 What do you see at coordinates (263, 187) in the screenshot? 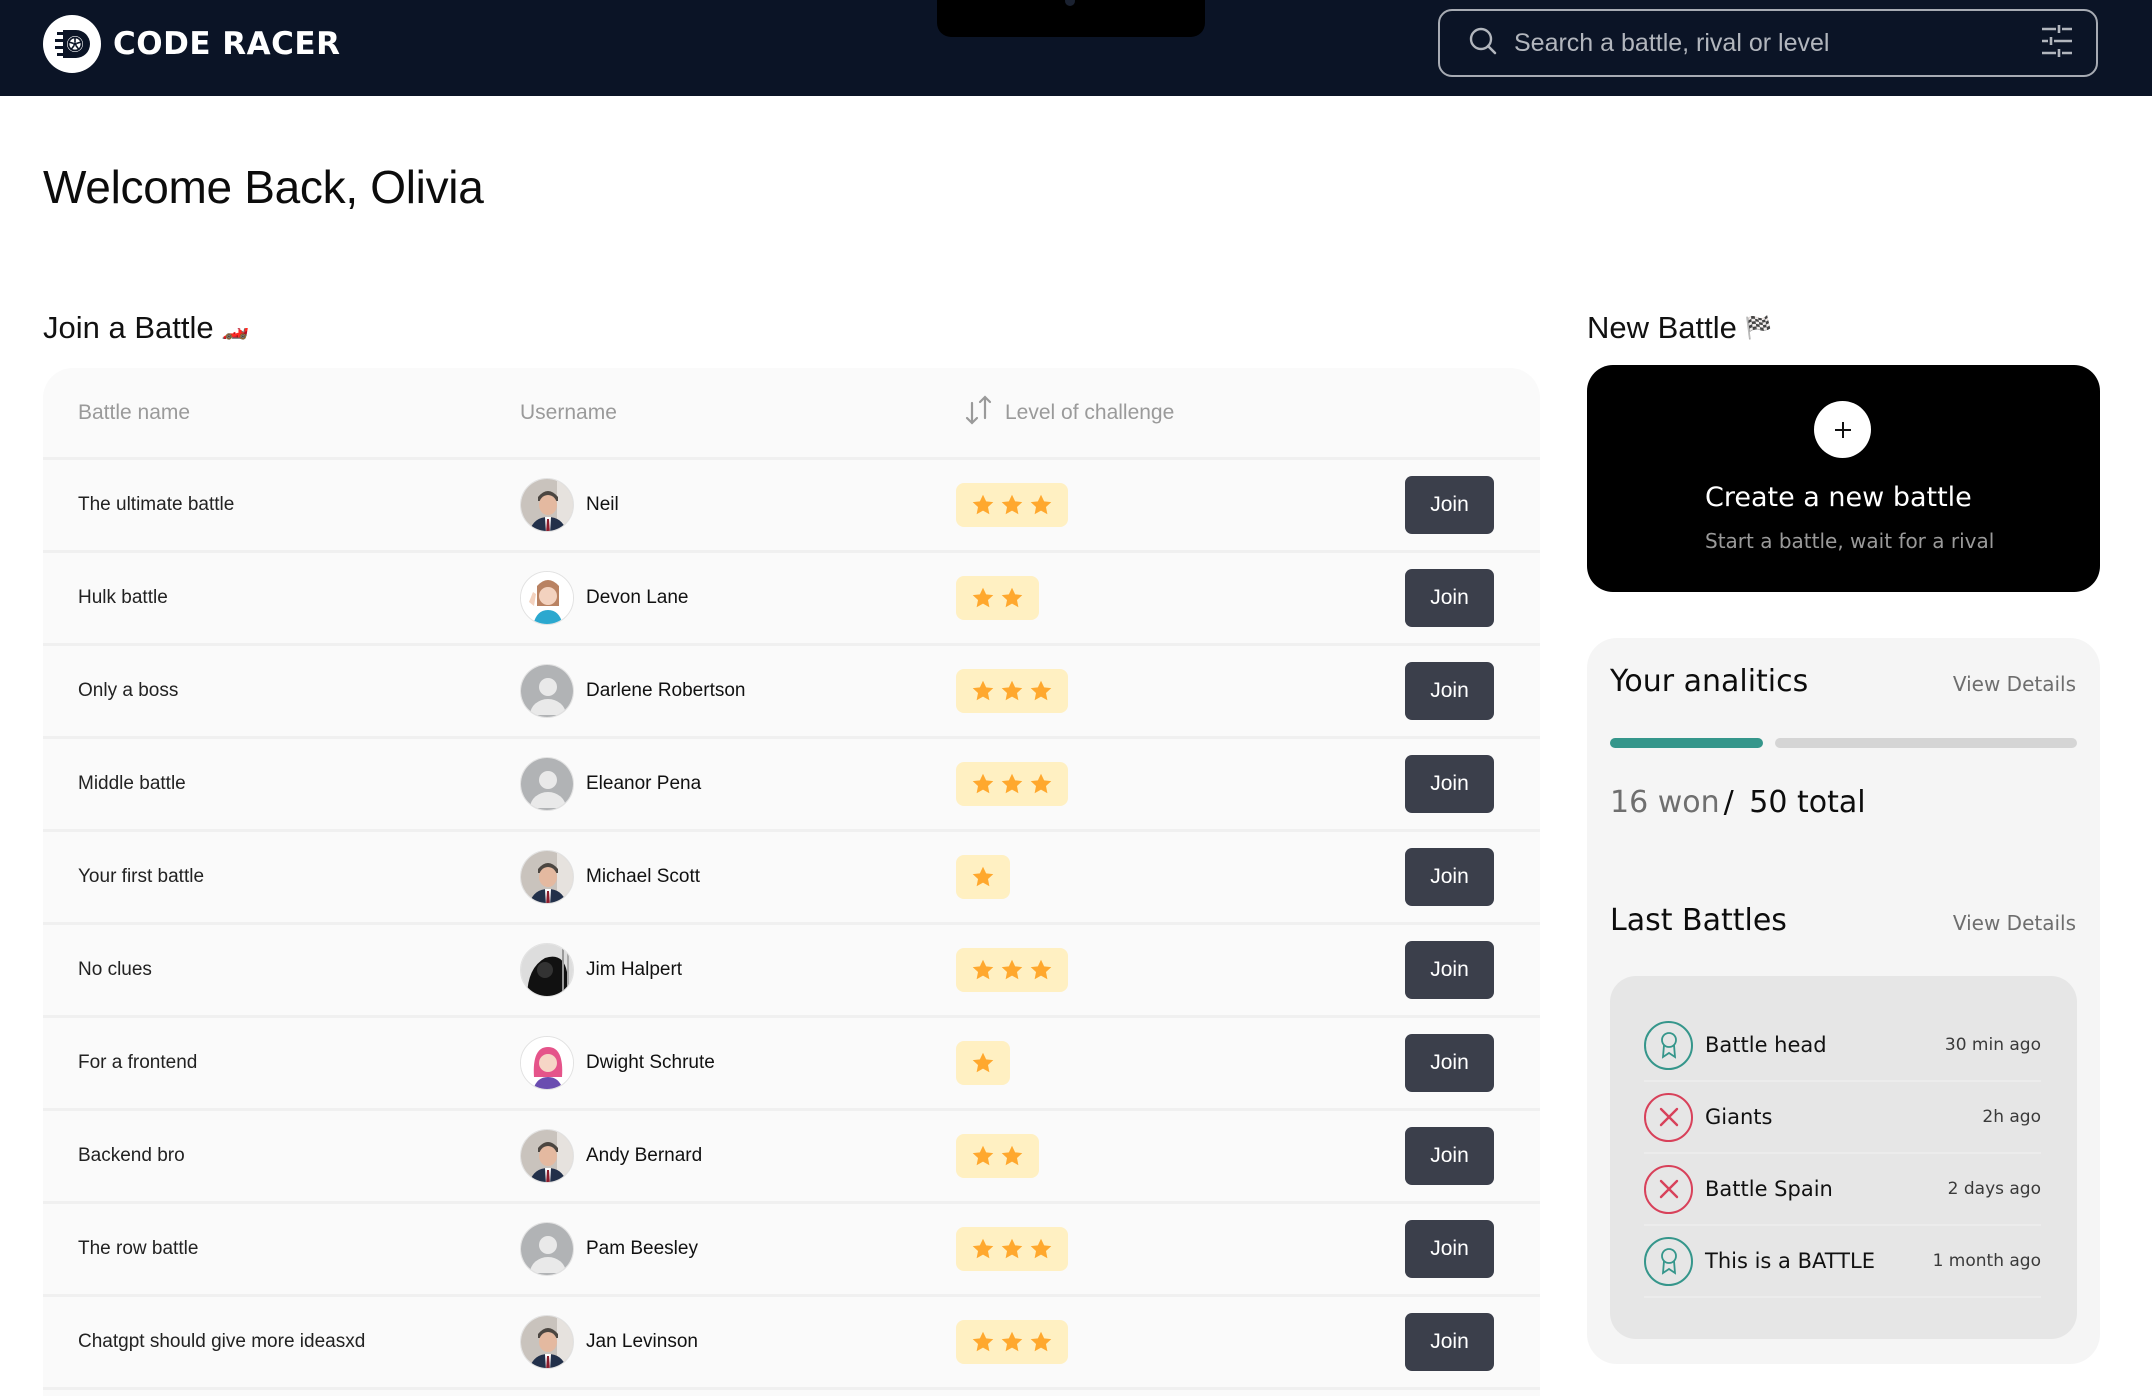
I see `page-title: Welcome Back, Olivia` at bounding box center [263, 187].